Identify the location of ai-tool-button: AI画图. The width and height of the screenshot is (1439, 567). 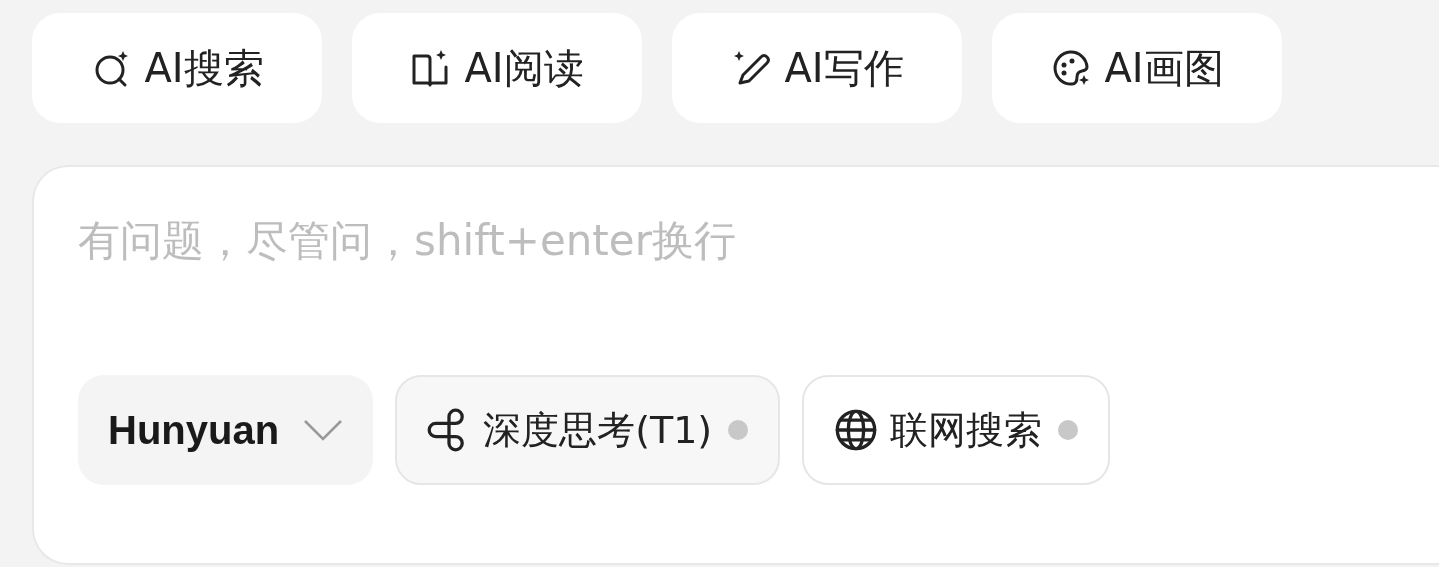
(1137, 68).